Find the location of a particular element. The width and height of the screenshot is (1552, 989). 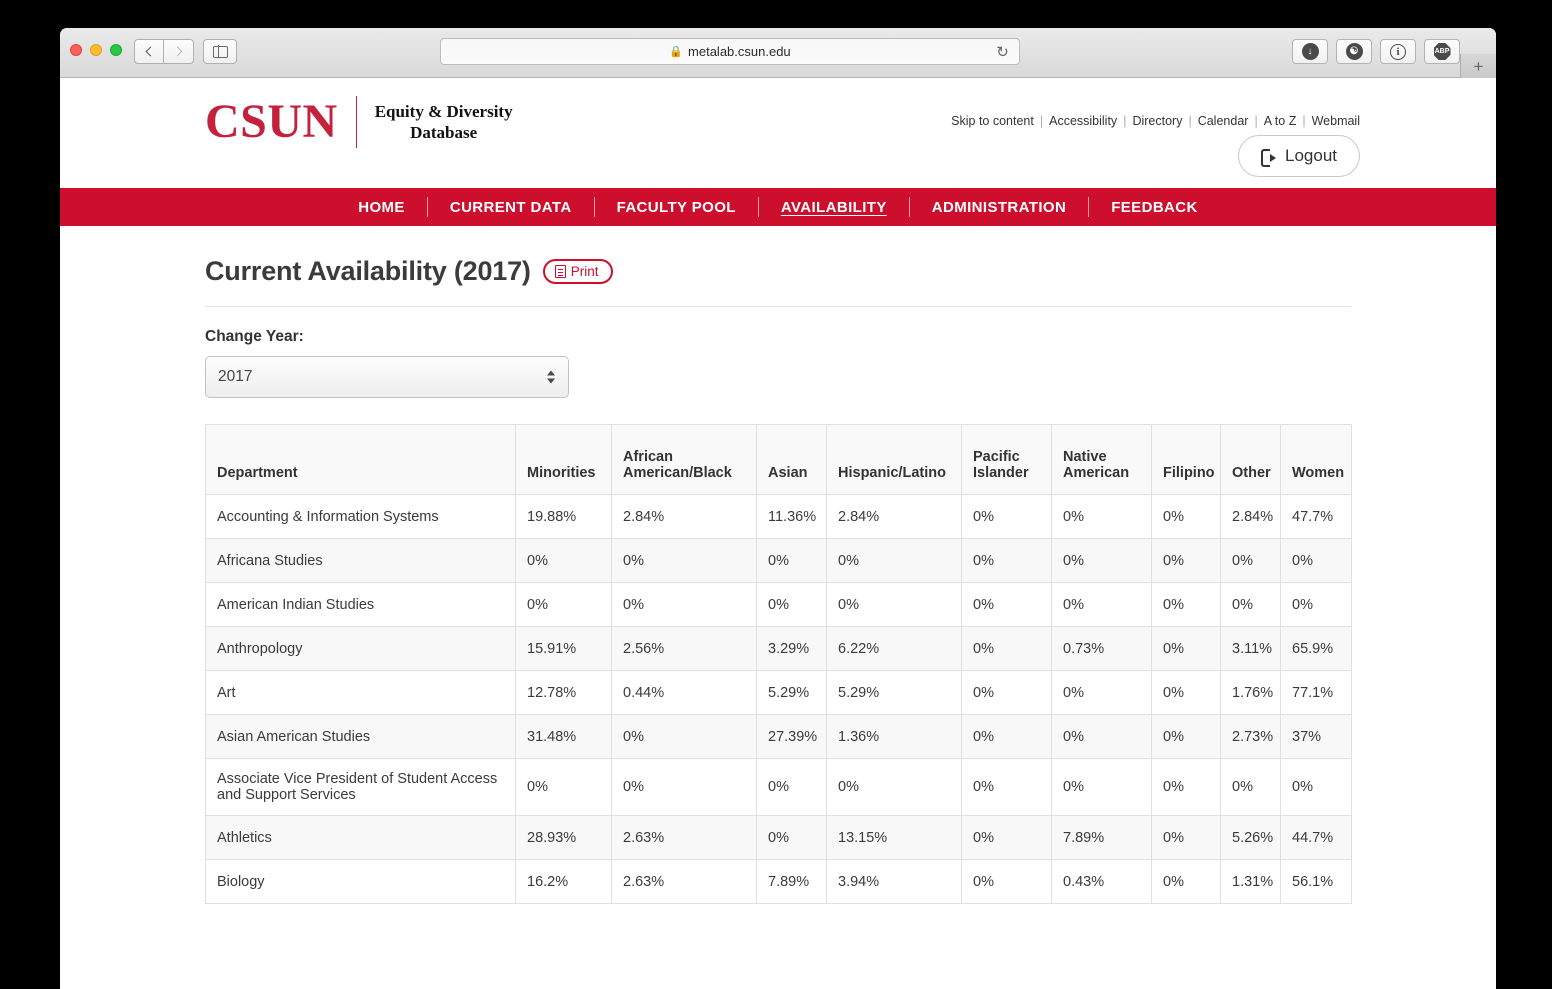

browser-toolbar: 🔒 metalab.csun.edu ↻ ↓ ☯ i ABP + is located at coordinates (778, 53).